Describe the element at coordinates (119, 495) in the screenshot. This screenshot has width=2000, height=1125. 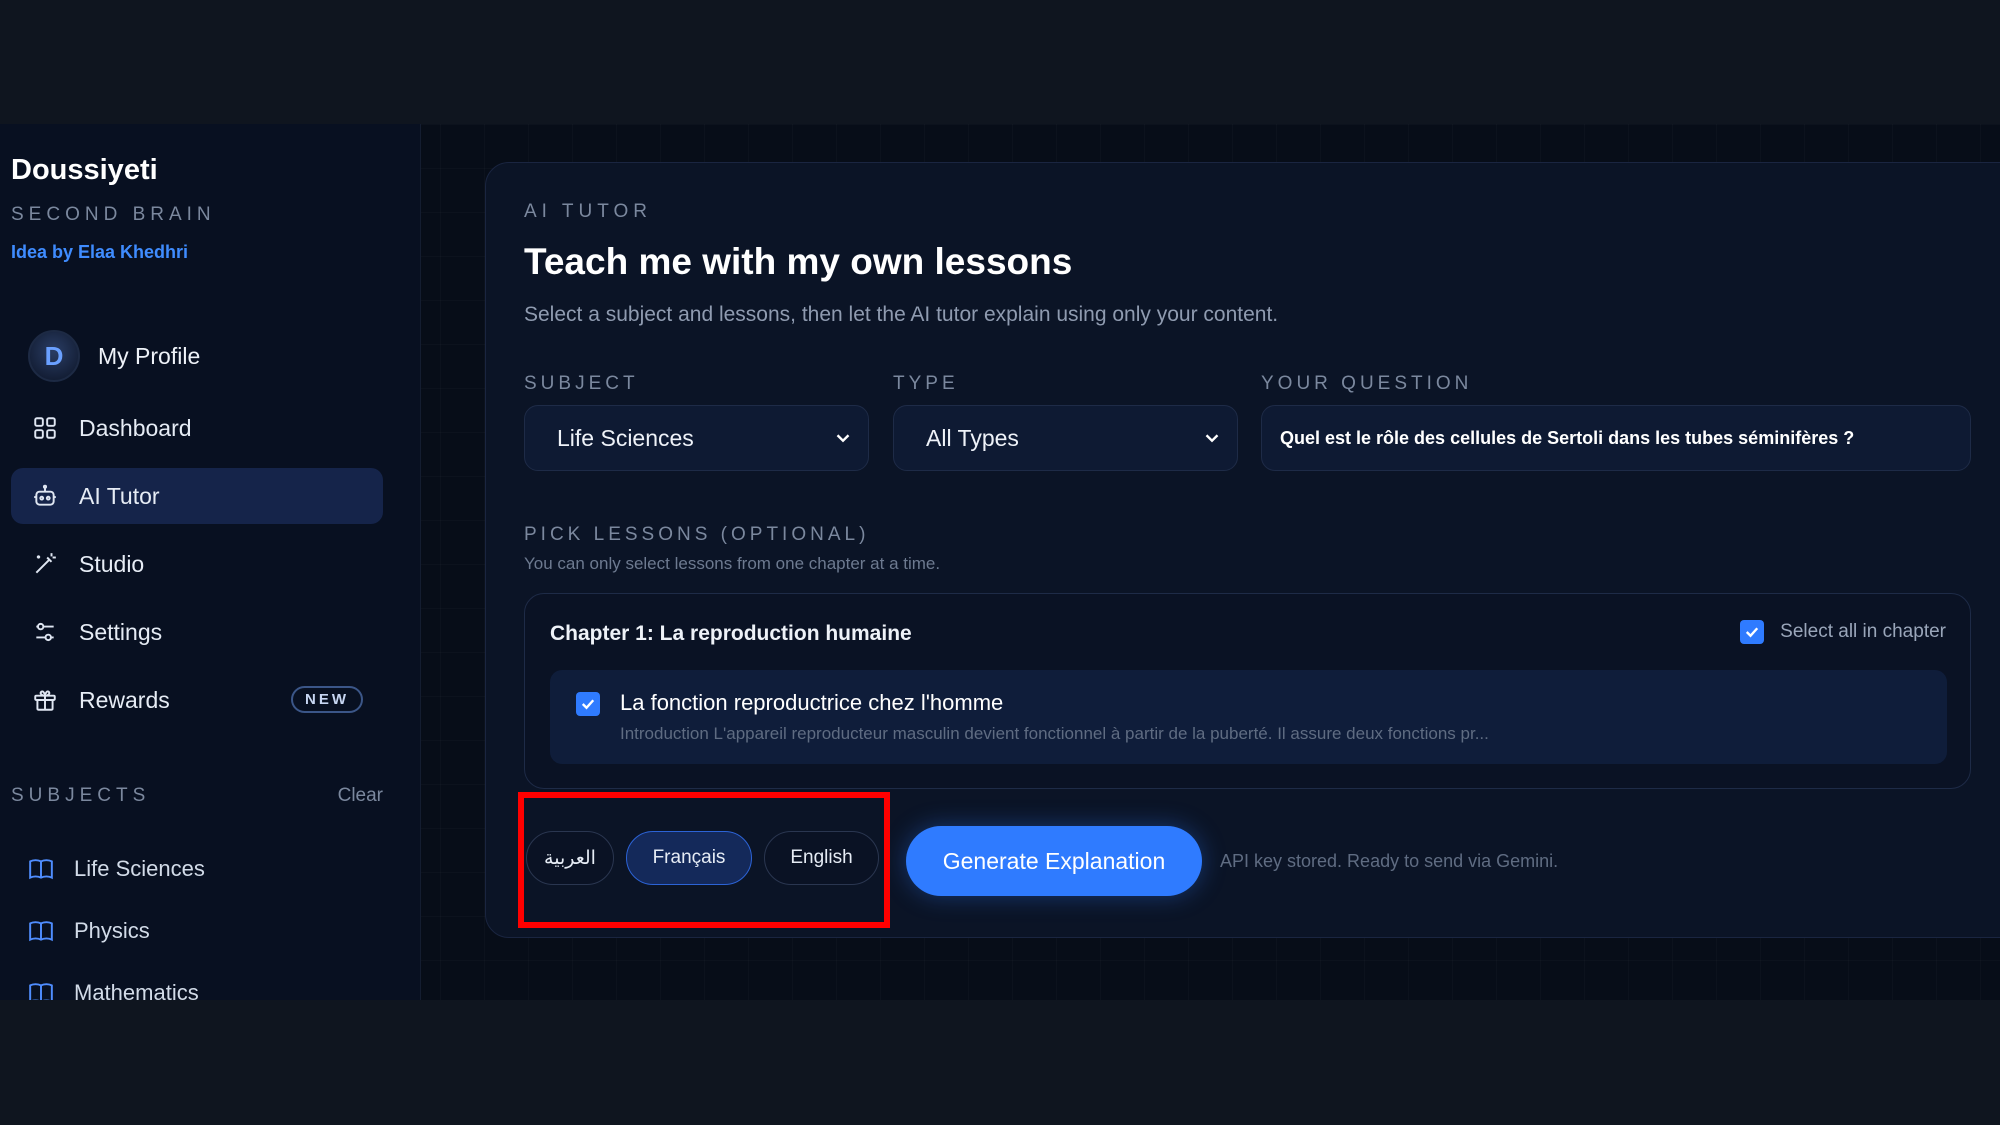
I see `sidebar-item-label: AI Tutor` at that location.